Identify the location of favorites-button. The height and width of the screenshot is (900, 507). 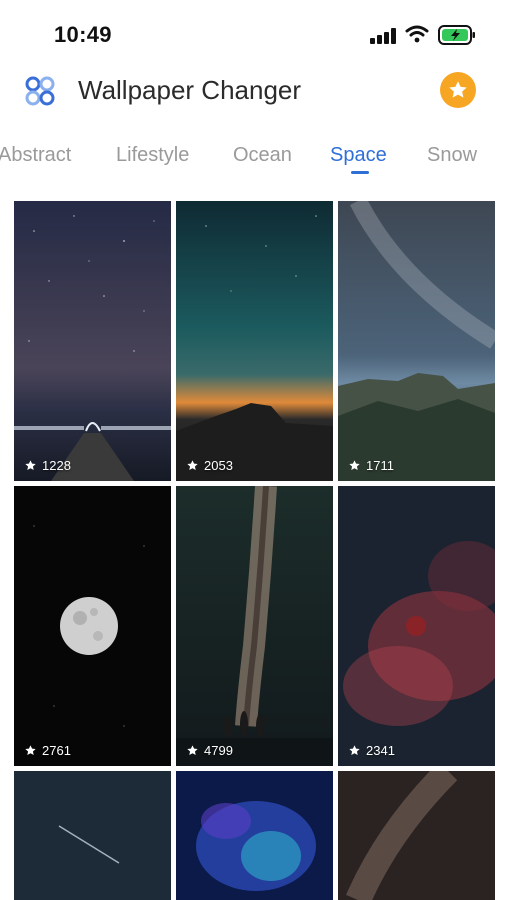
(458, 90).